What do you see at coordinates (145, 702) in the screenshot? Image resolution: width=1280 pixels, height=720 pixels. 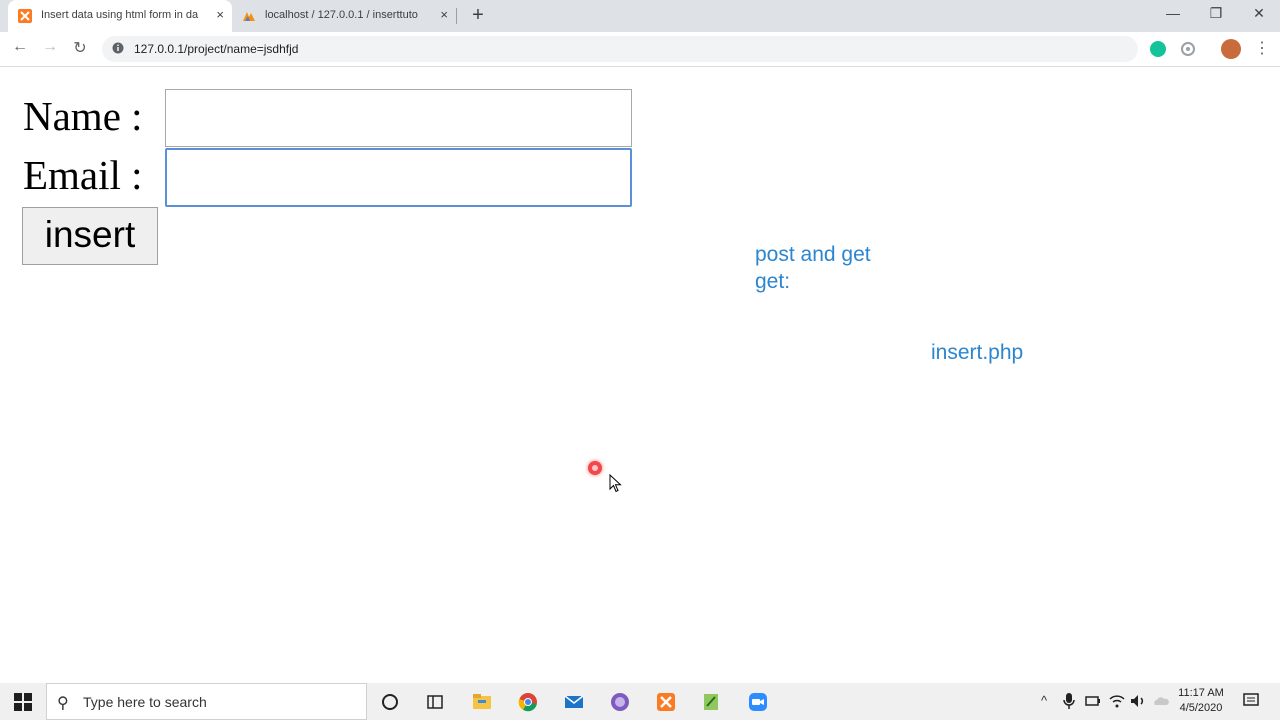 I see `search-placeholder: Type here to search` at bounding box center [145, 702].